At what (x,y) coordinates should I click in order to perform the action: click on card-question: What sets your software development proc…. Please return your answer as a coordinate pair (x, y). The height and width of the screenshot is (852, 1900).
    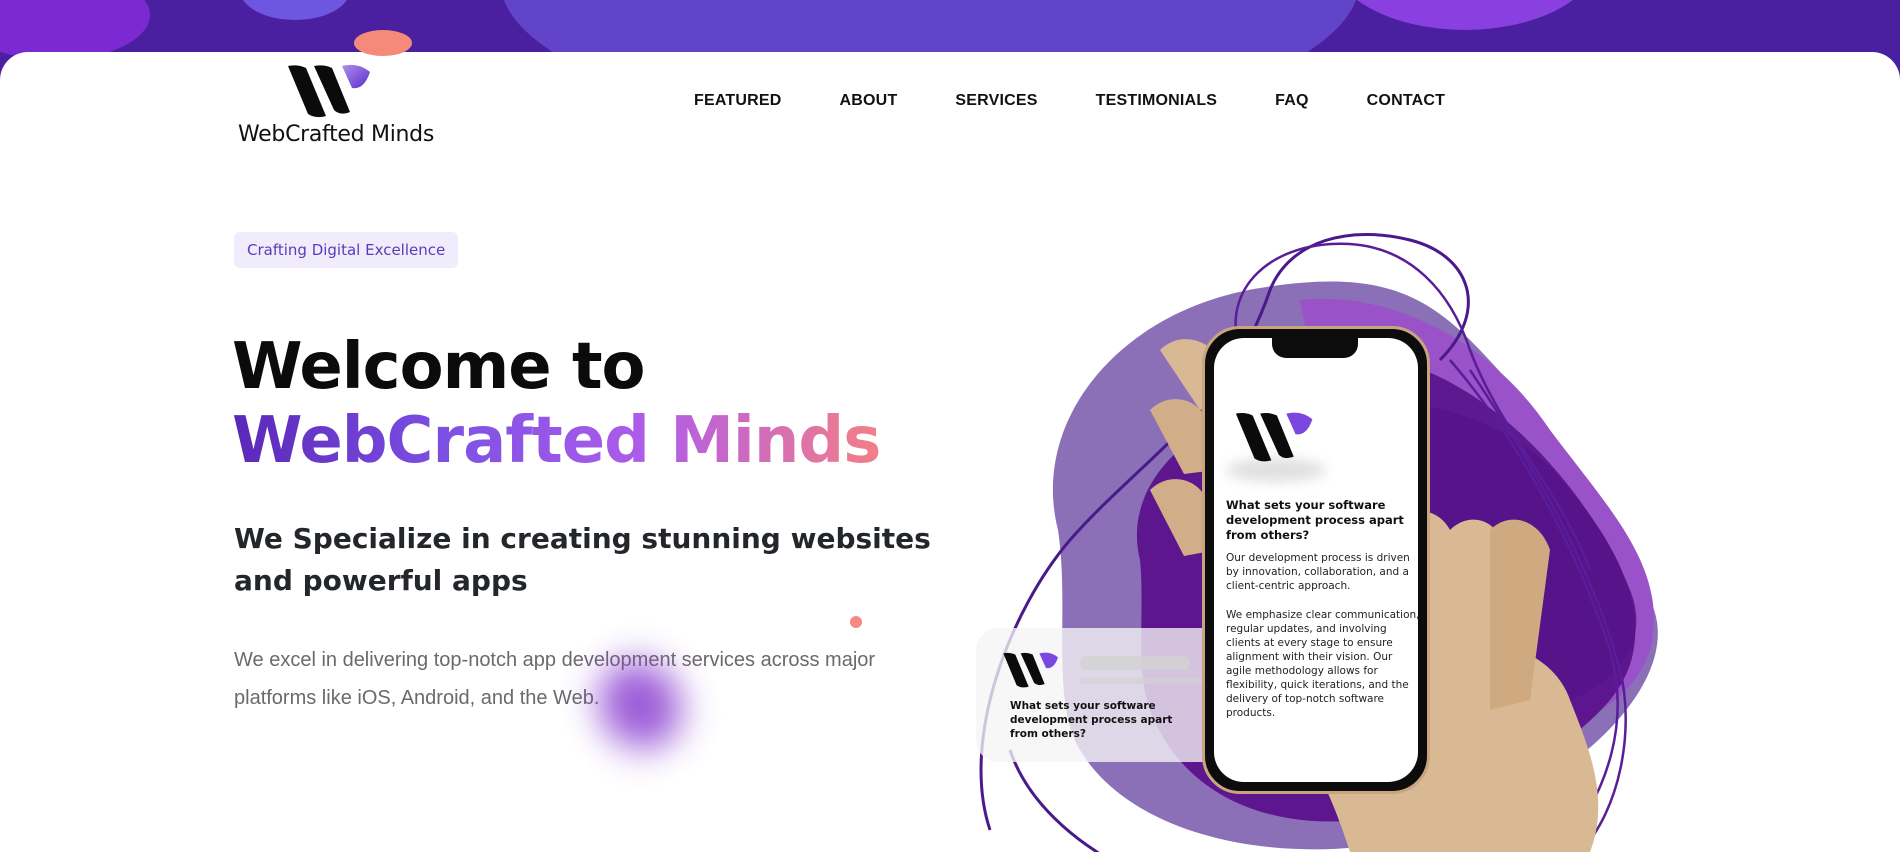
    Looking at the image, I should click on (1091, 720).